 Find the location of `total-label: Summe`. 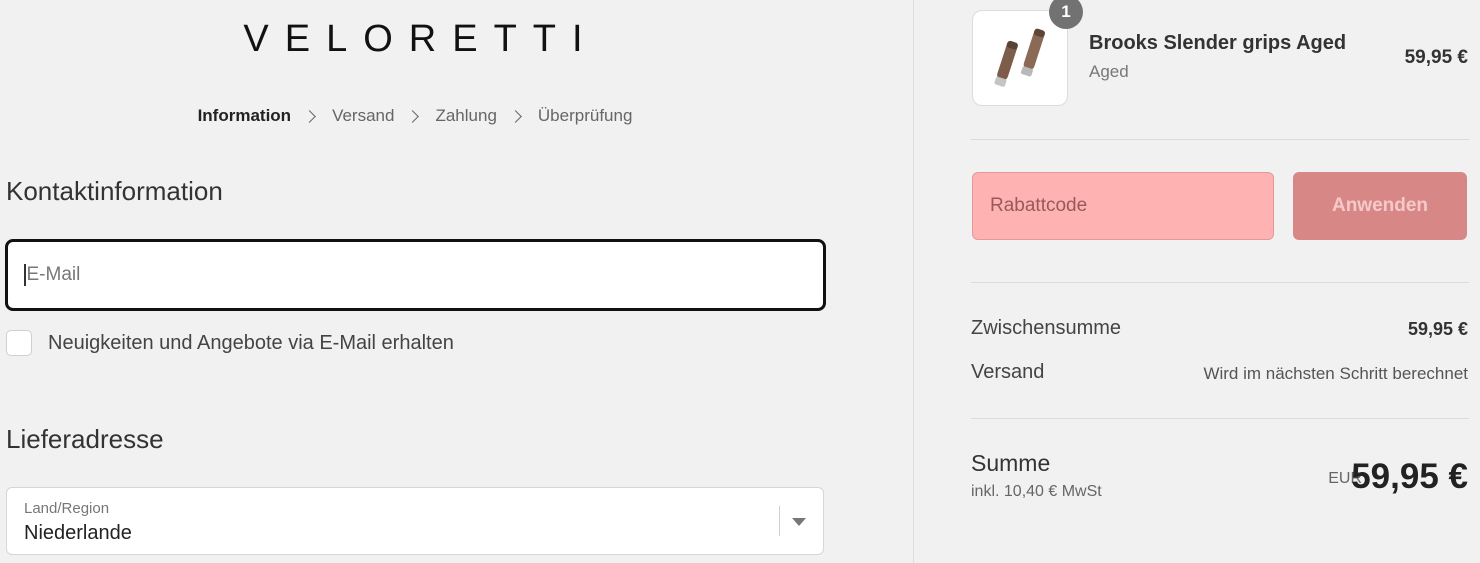

total-label: Summe is located at coordinates (1011, 463).